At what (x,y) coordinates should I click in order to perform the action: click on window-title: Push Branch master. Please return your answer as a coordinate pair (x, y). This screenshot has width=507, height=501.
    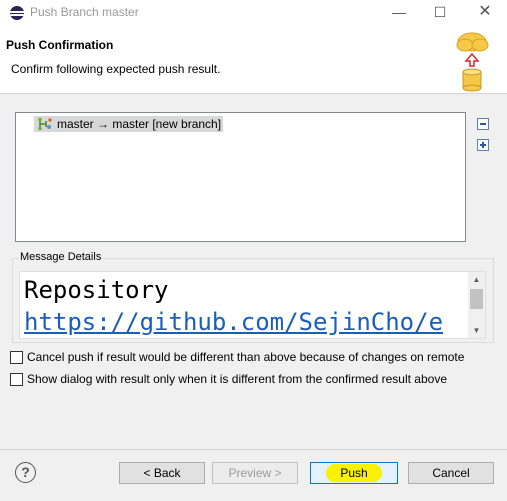
    Looking at the image, I should click on (84, 12).